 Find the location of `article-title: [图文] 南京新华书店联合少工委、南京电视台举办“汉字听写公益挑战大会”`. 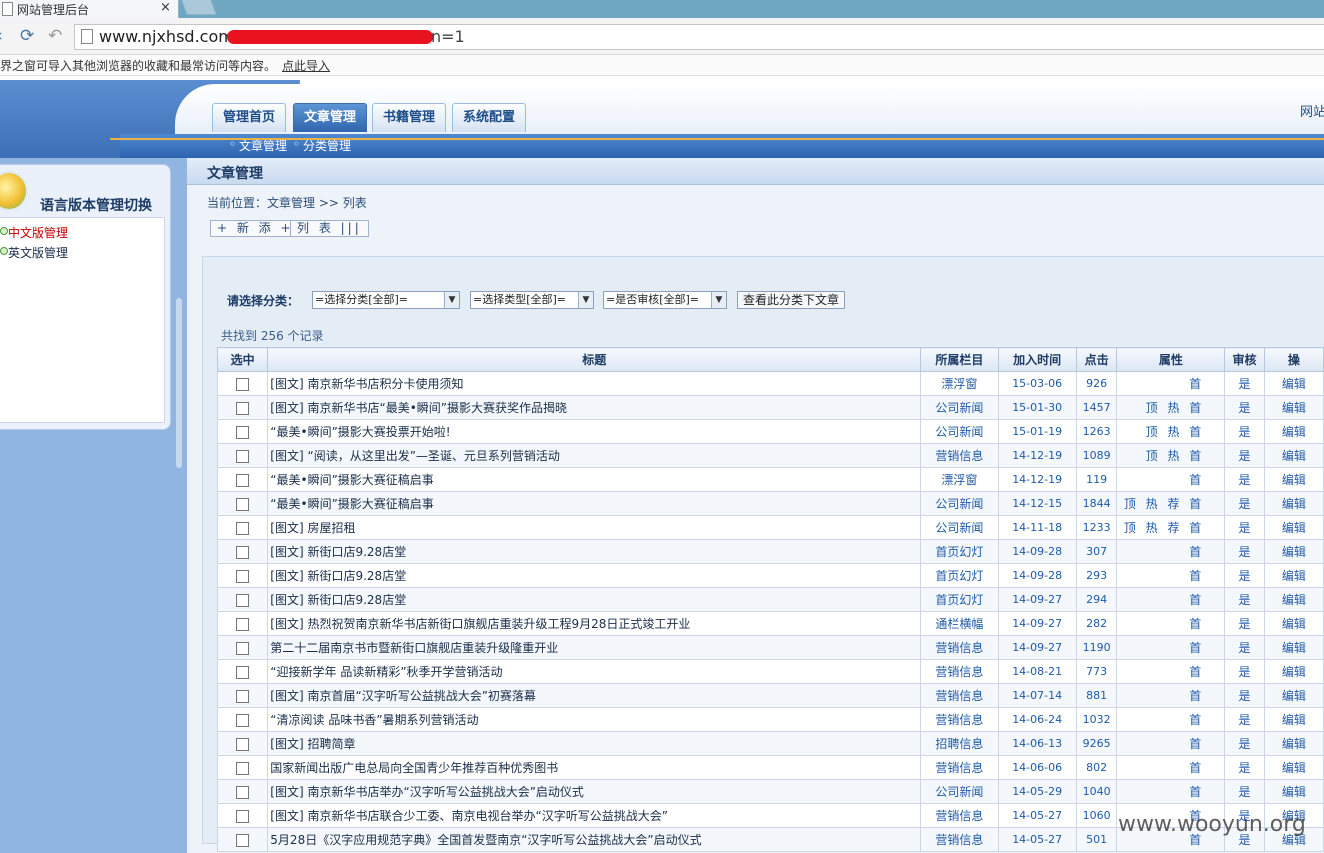

article-title: [图文] 南京新华书店联合少工委、南京电视台举办“汉字听写公益挑战大会” is located at coordinates (594, 815).